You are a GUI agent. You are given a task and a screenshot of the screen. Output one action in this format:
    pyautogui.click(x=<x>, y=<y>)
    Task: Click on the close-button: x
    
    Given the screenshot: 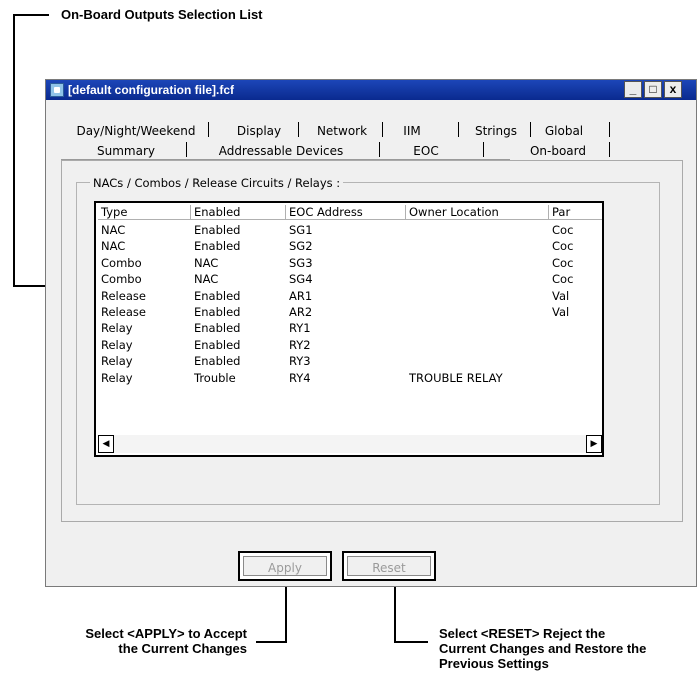 What is the action you would take?
    pyautogui.click(x=673, y=89)
    